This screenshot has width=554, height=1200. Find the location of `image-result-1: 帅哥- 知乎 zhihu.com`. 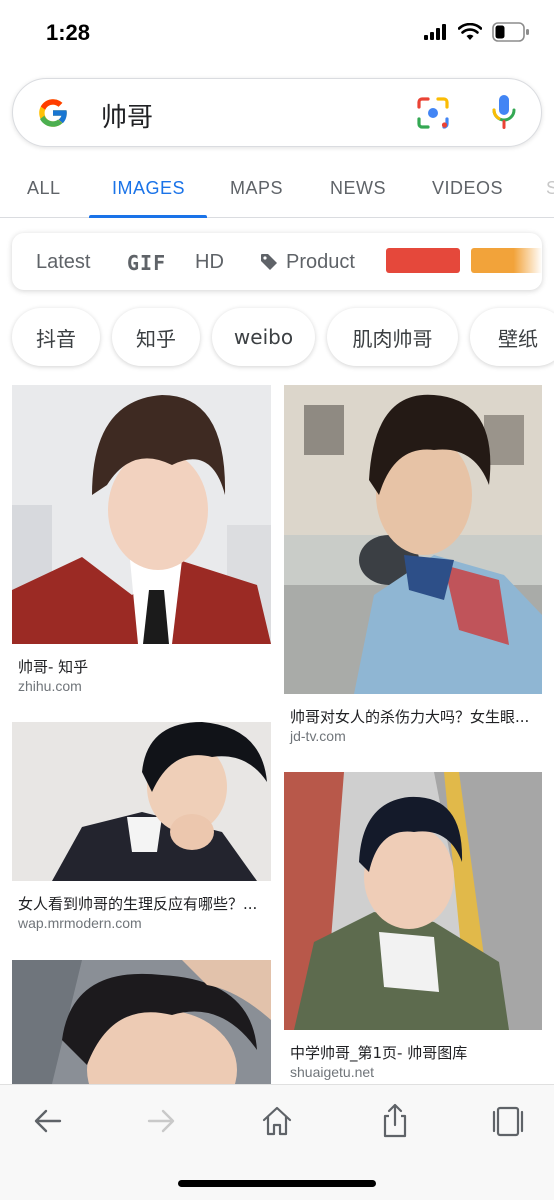

image-result-1: 帅哥- 知乎 zhihu.com is located at coordinates (141, 542).